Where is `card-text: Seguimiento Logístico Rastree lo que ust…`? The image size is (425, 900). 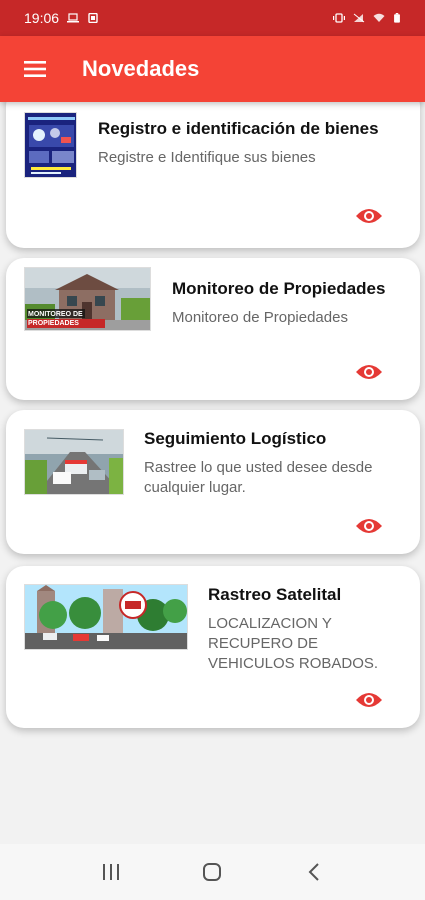 card-text: Seguimiento Logístico Rastree lo que ust… is located at coordinates (274, 463).